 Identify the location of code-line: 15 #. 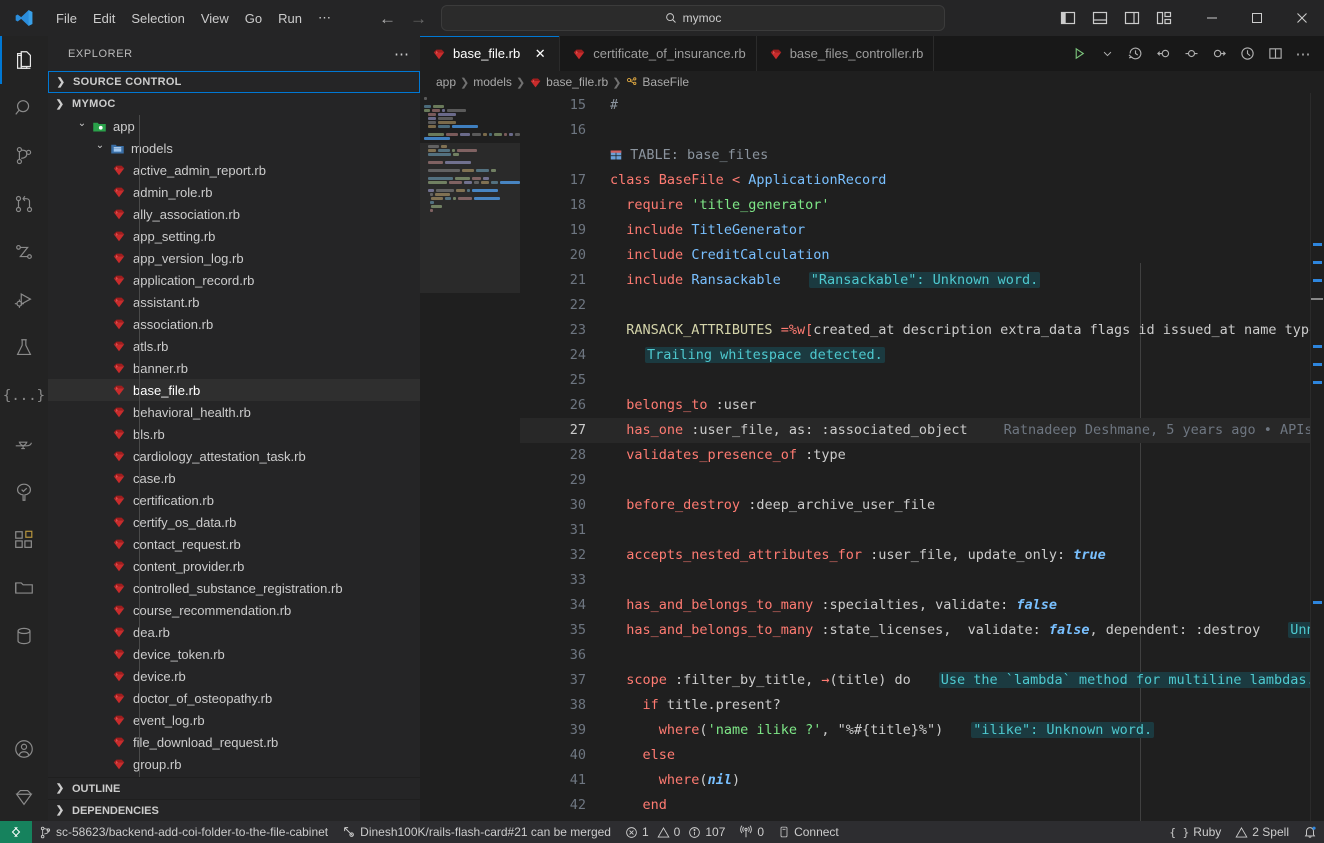
(922, 105).